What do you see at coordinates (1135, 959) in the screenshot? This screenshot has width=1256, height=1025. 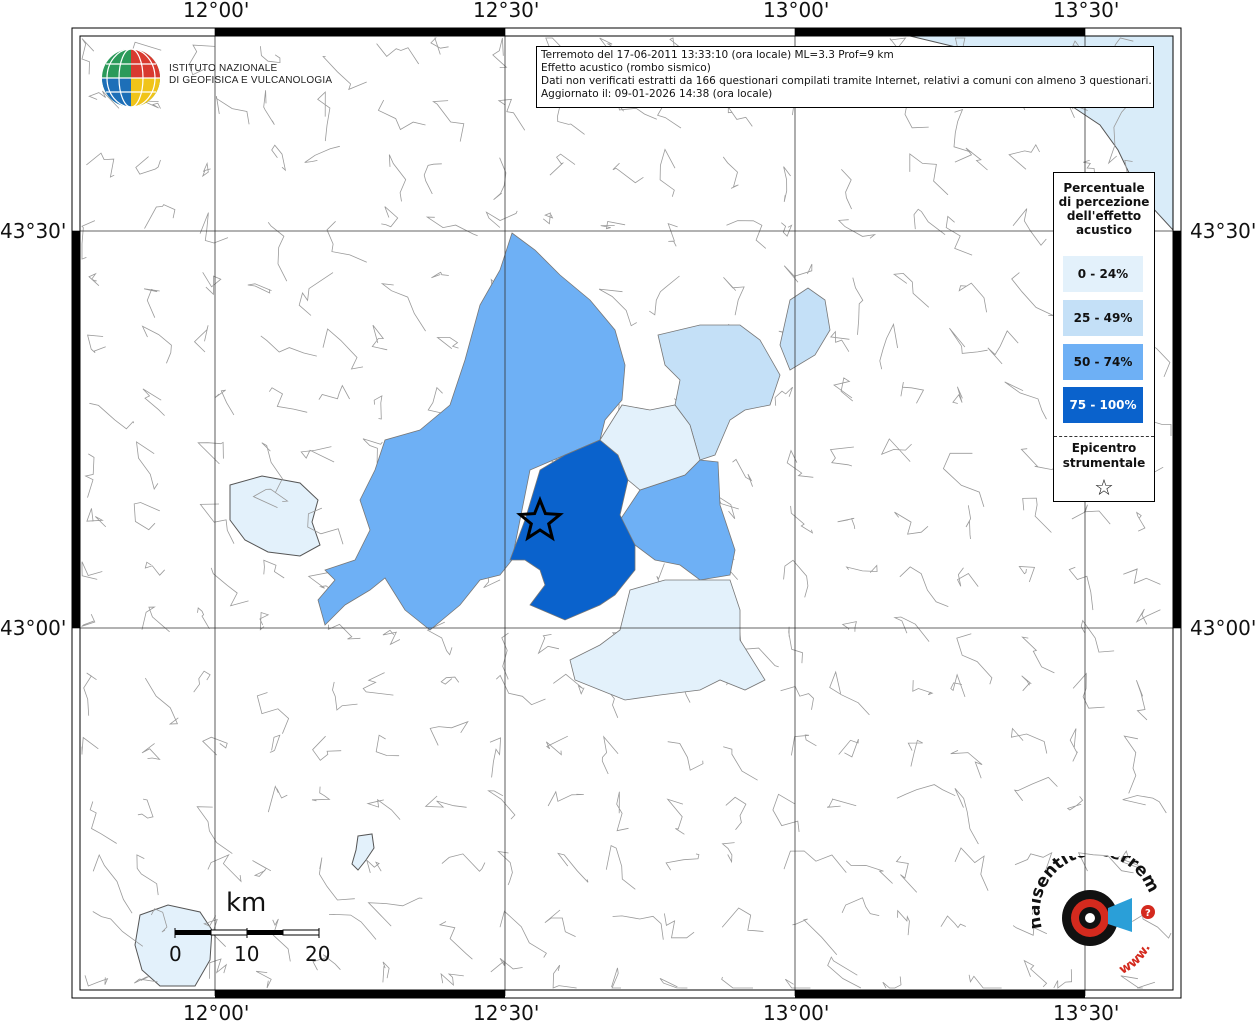 I see `hst-logo-www: www.` at bounding box center [1135, 959].